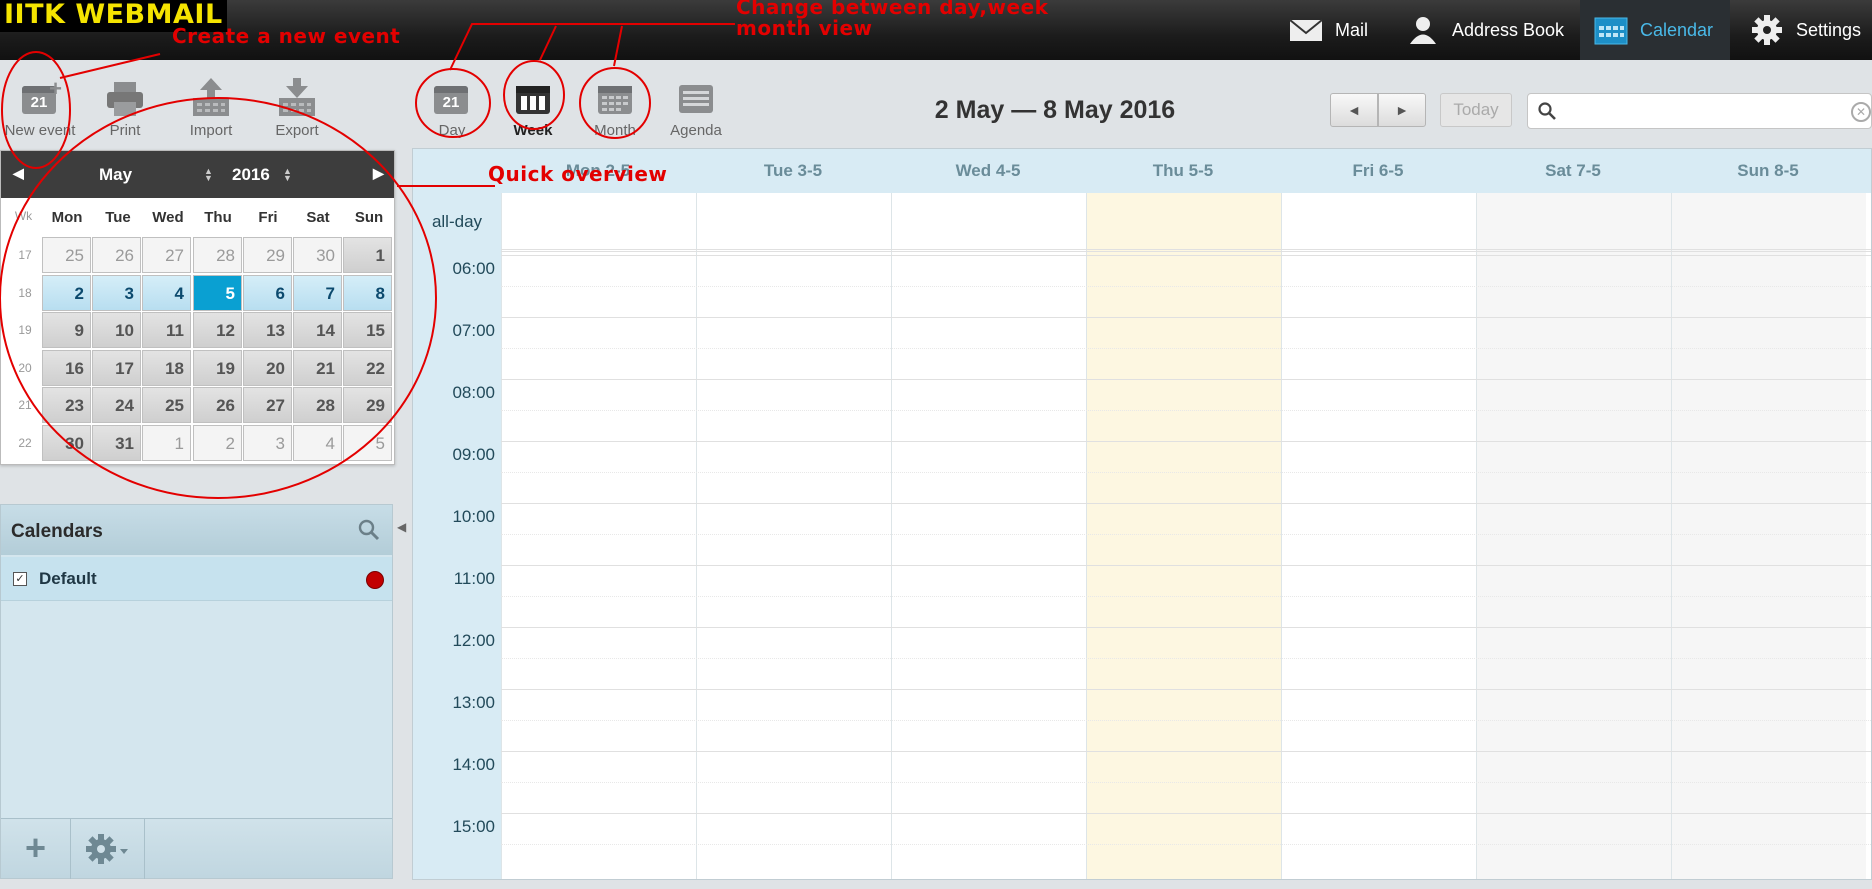 The image size is (1872, 889). I want to click on mini-calendar-day: 22, so click(367, 367).